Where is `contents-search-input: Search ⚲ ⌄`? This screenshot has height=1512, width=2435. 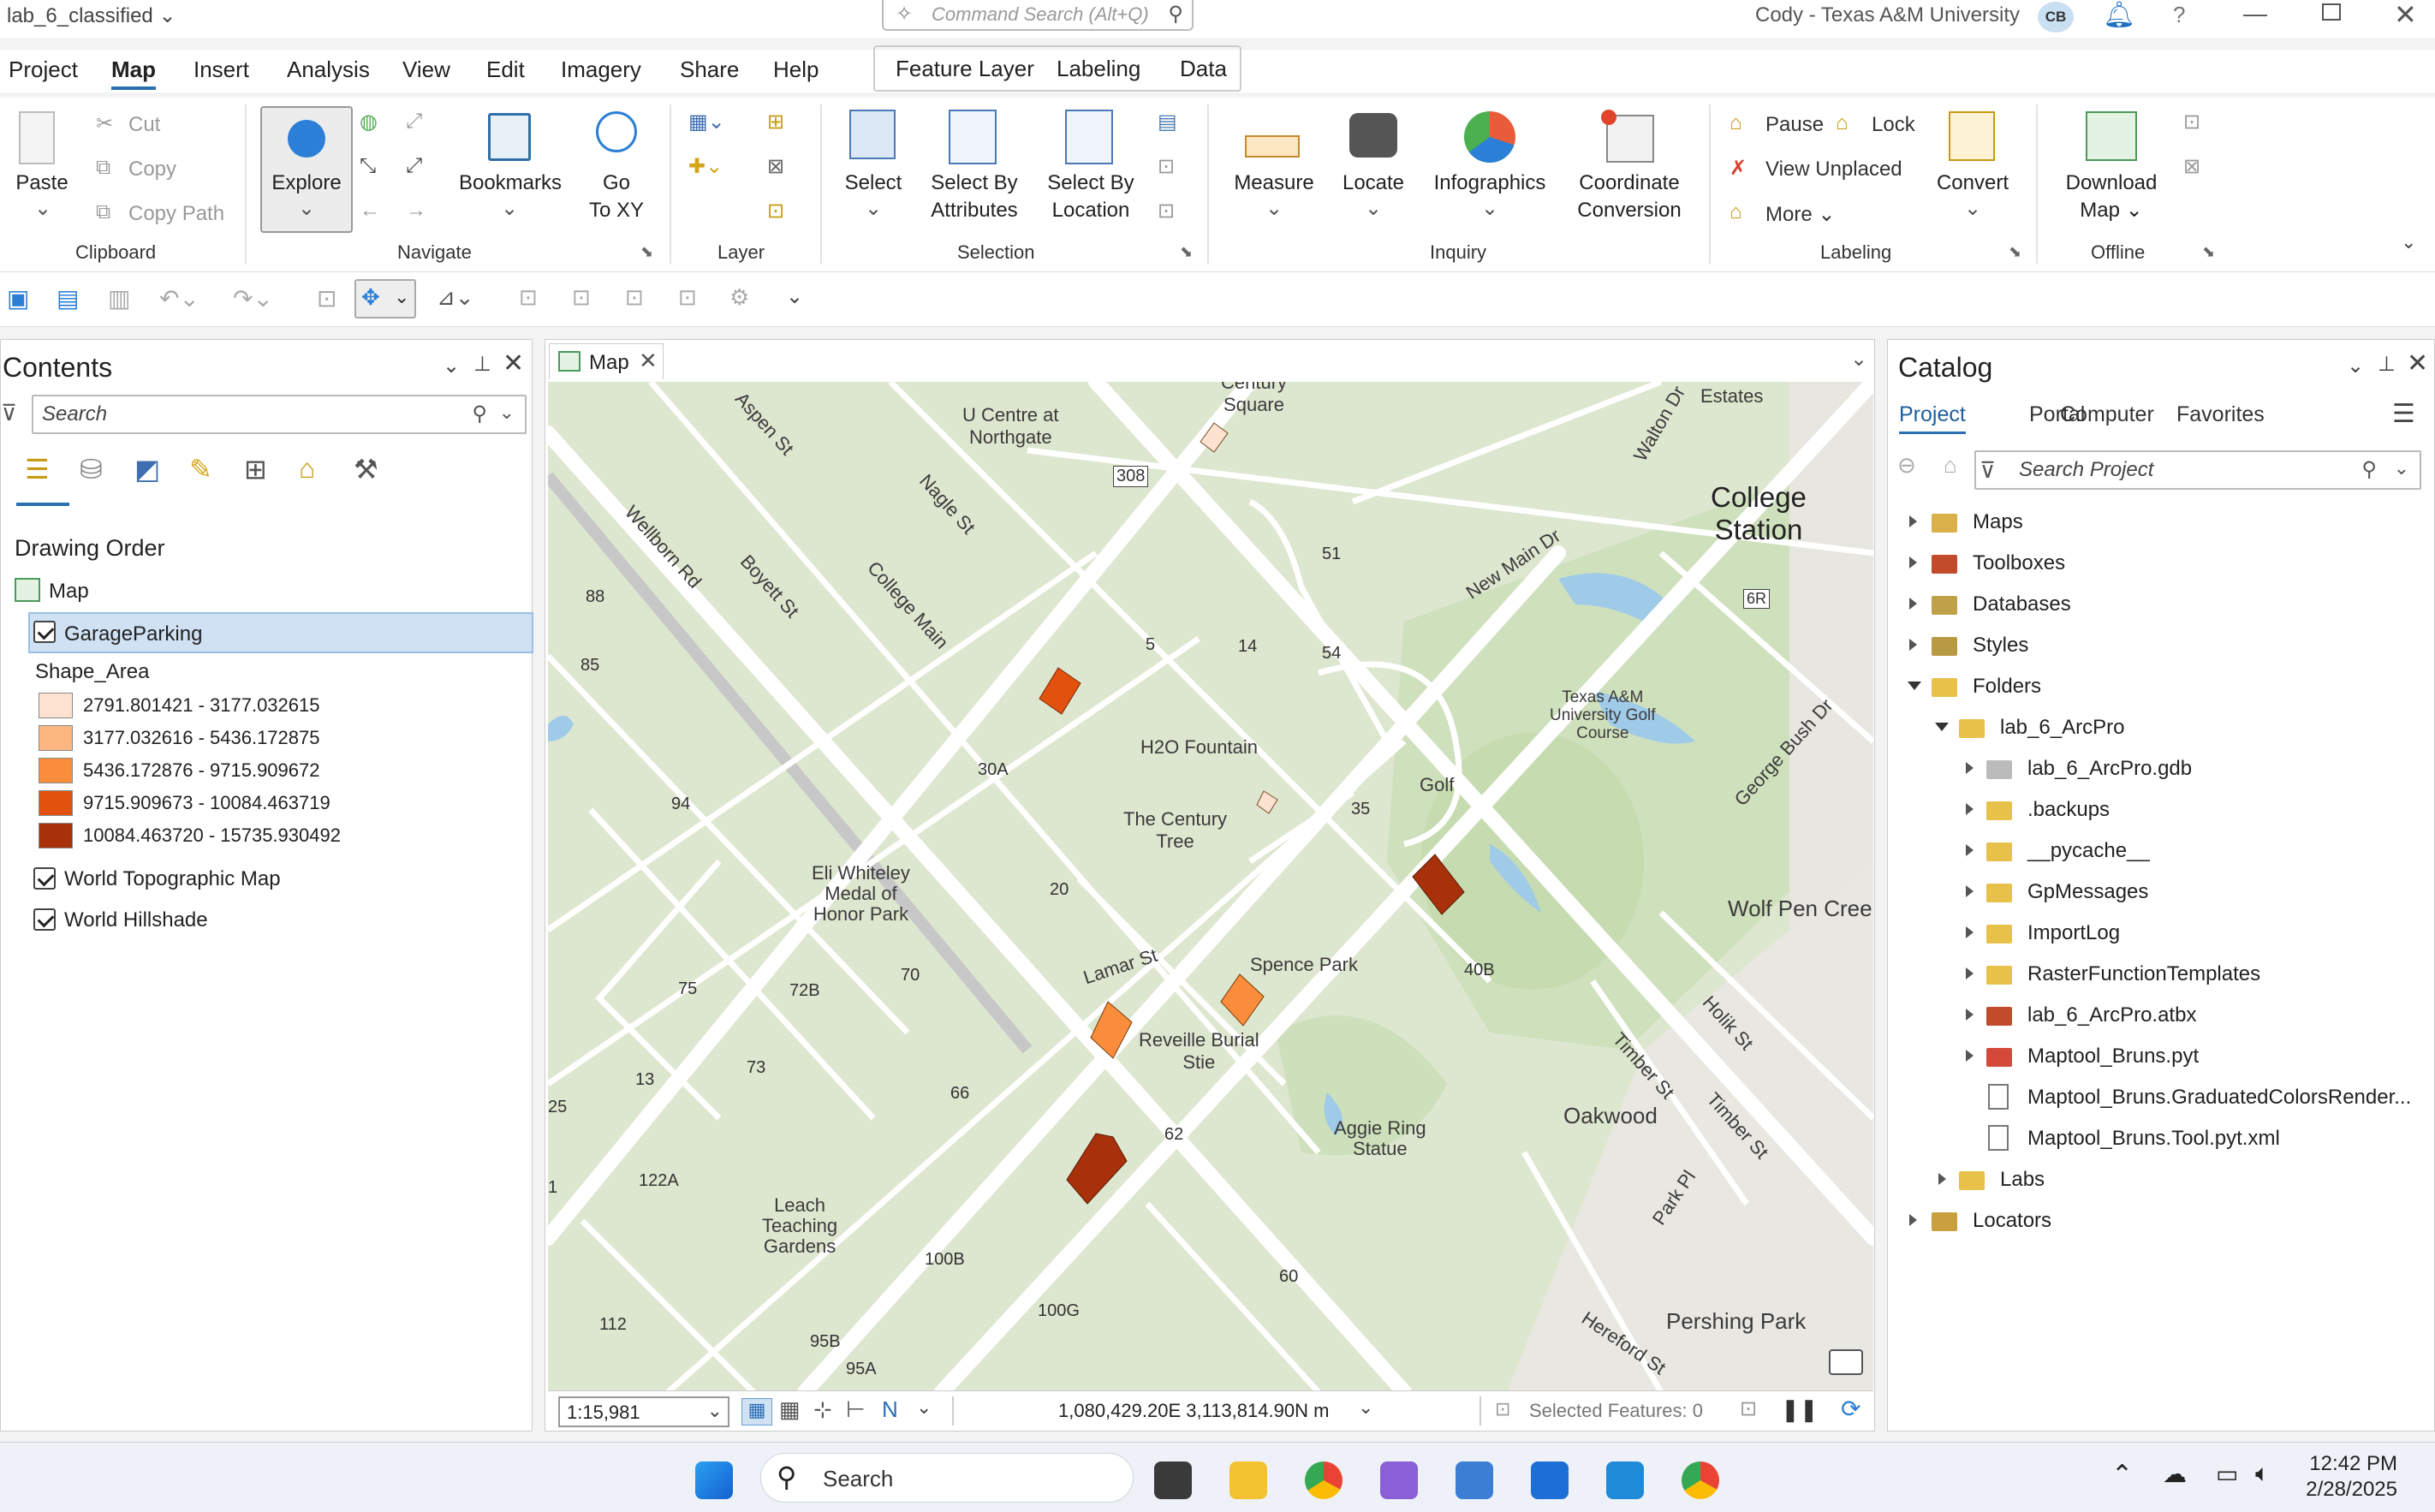
contents-search-input: Search ⚲ ⌄ is located at coordinates (279, 414).